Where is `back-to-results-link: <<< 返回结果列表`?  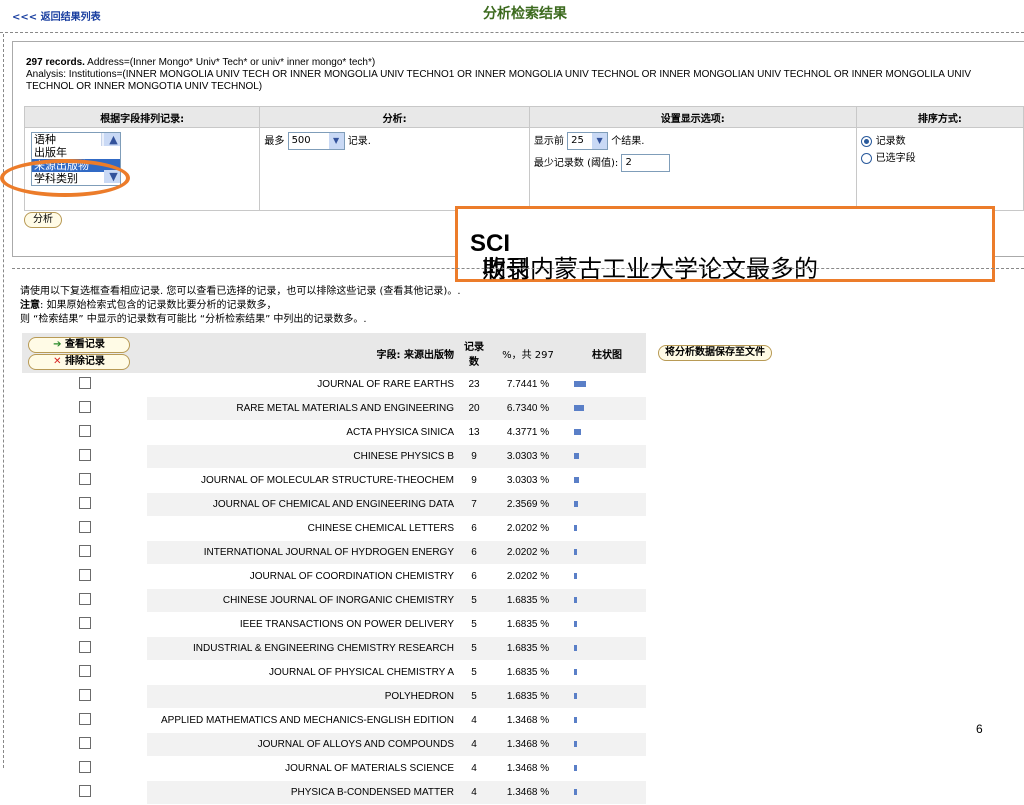 back-to-results-link: <<< 返回结果列表 is located at coordinates (56, 15).